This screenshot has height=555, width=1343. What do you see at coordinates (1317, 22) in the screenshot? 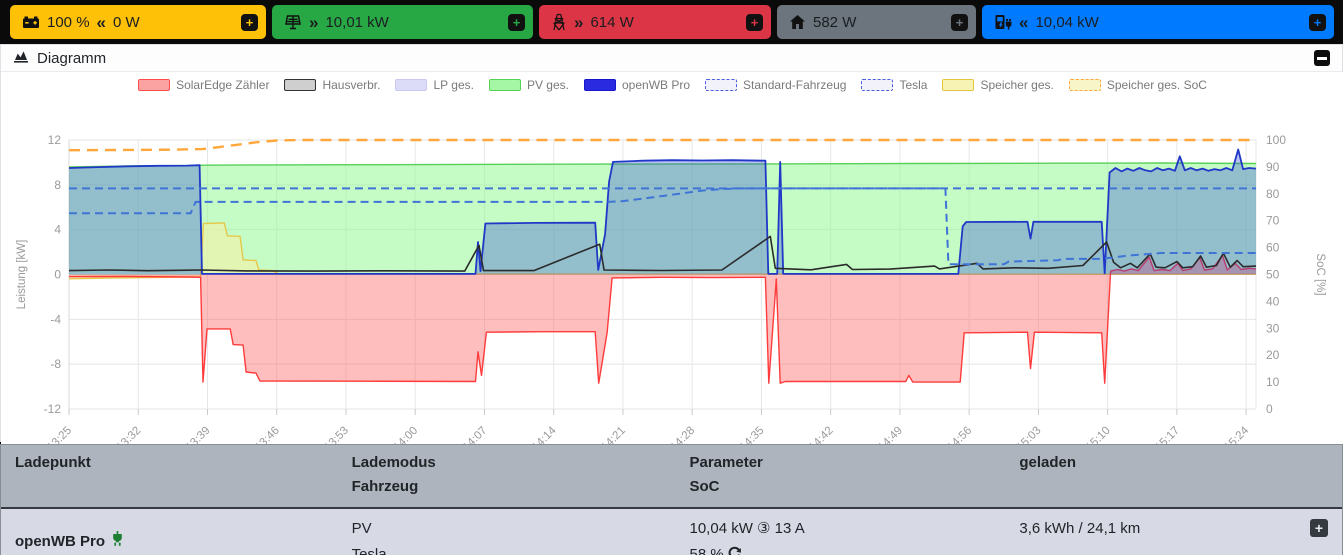
I see `expand-badge-button-chargepoint: +` at bounding box center [1317, 22].